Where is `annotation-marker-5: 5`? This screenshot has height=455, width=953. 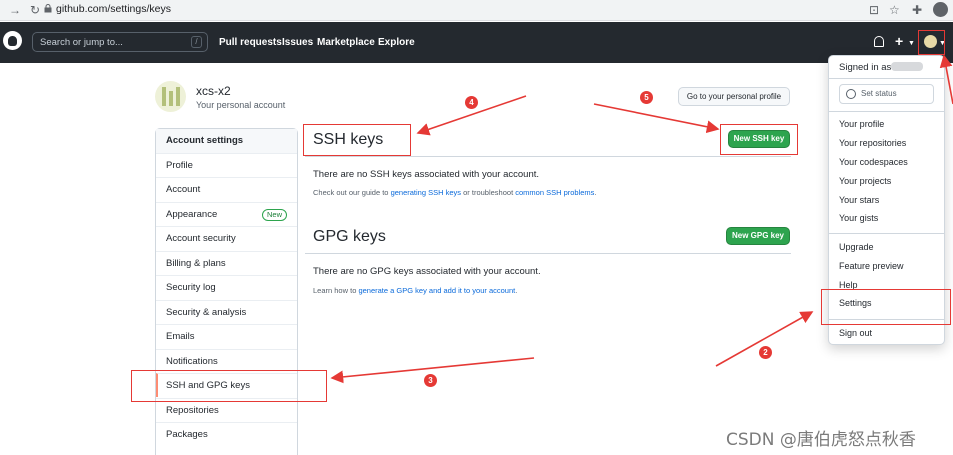 annotation-marker-5: 5 is located at coordinates (646, 97).